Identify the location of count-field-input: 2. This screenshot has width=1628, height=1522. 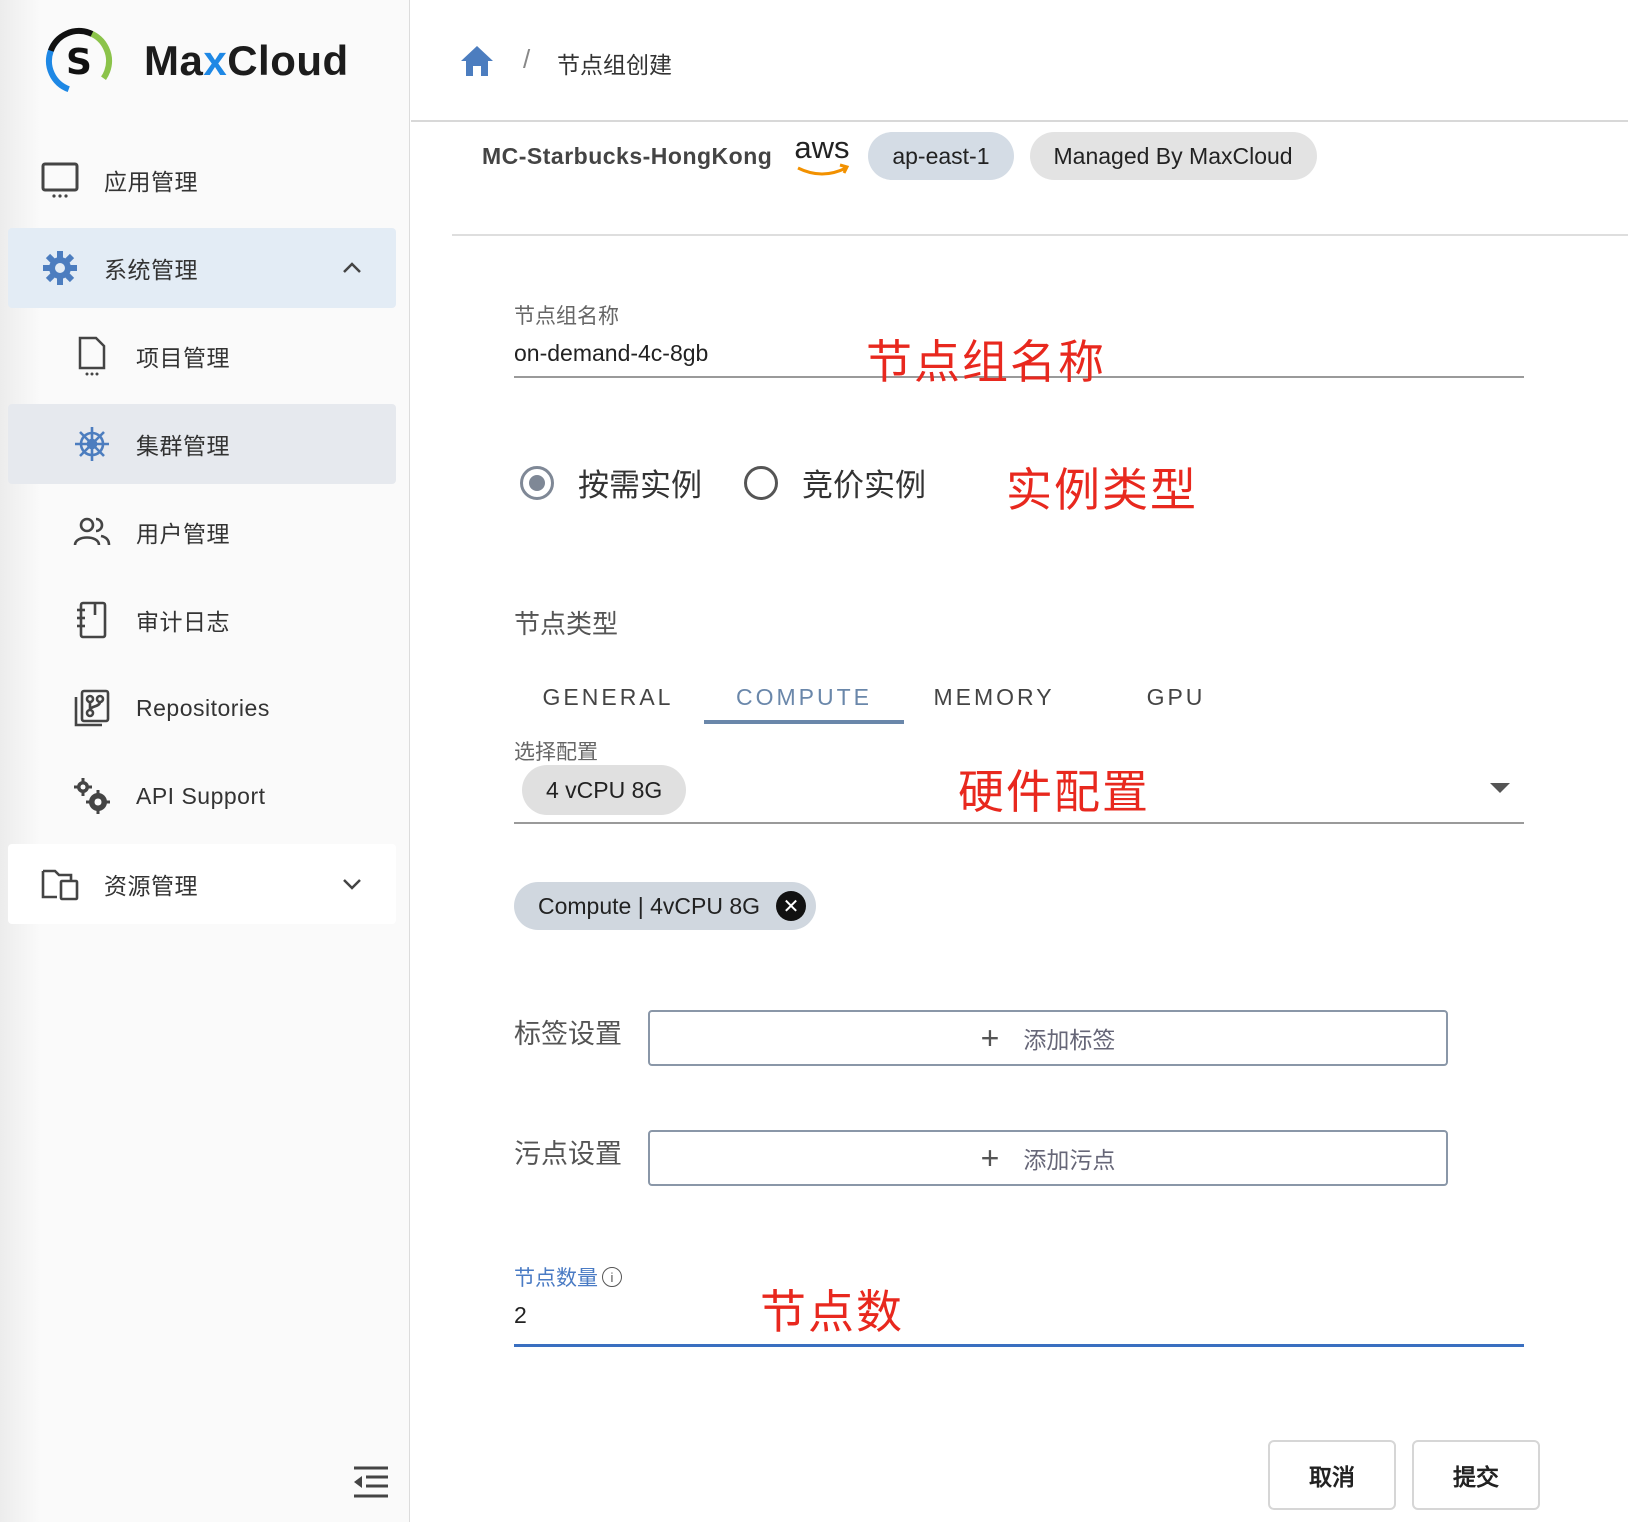
(520, 1315).